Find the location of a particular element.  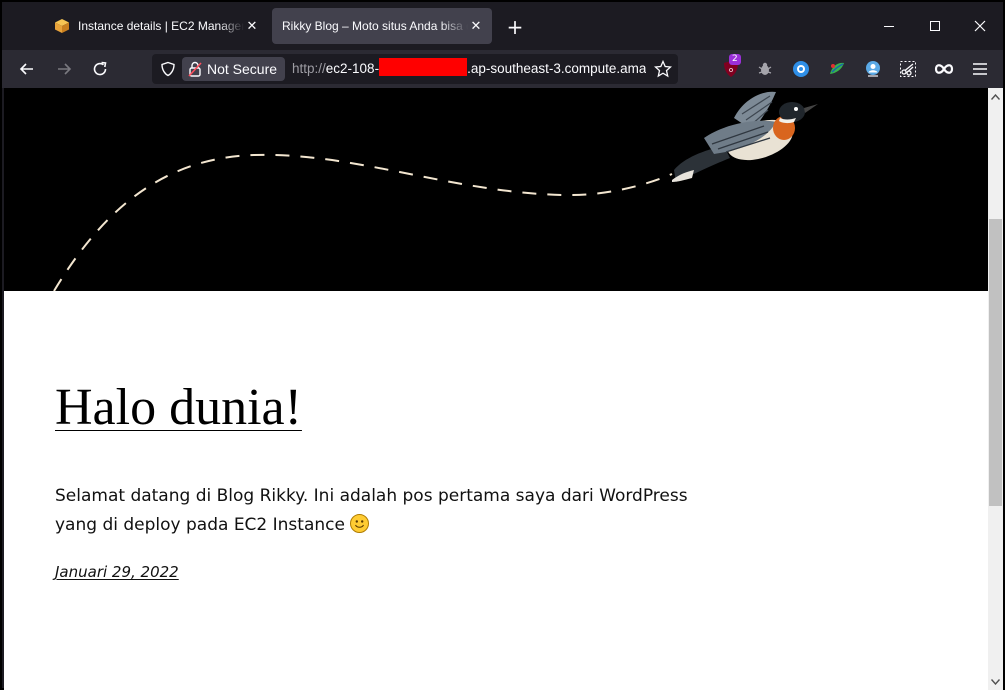

insecure-lock-icon is located at coordinates (195, 69).